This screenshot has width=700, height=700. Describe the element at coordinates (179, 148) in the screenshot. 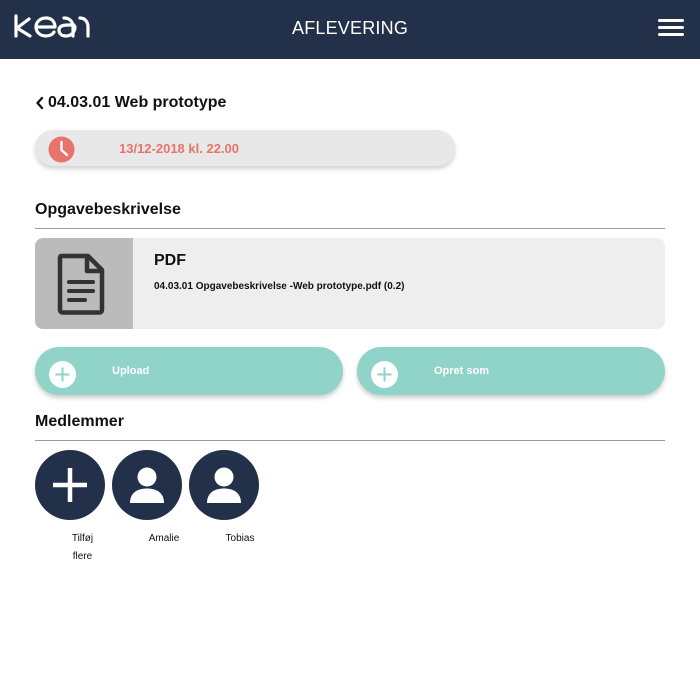

I see `deadline-text: 13/12-2018 kl. 22.00` at that location.